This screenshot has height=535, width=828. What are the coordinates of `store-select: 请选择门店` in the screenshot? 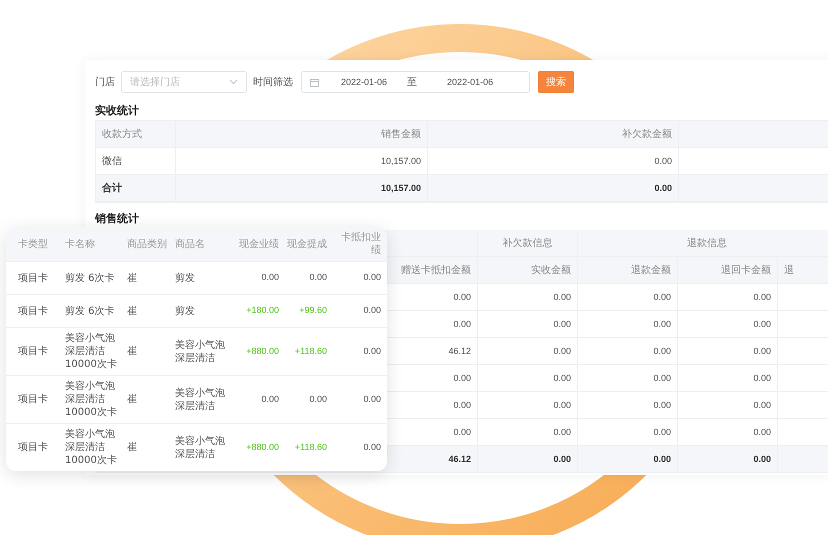 It's located at (184, 82).